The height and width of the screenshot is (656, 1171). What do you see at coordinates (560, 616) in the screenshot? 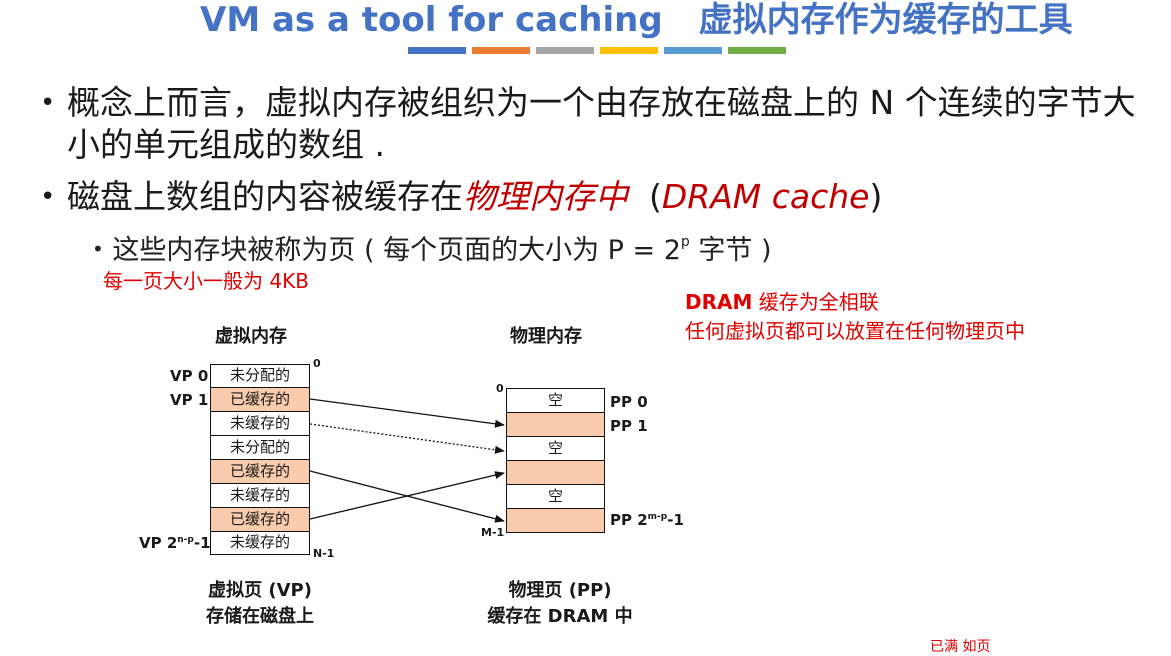
I see `pm-caption-line2: 缓存在 DRAM 中` at bounding box center [560, 616].